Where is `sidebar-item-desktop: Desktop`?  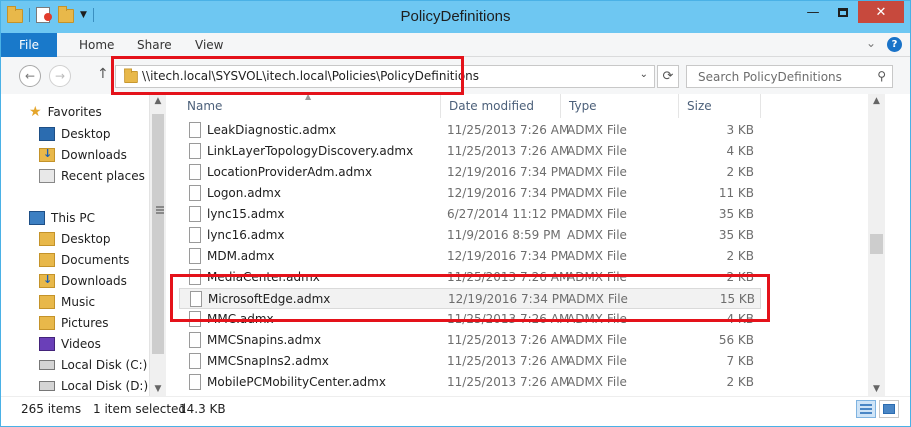 sidebar-item-desktop: Desktop is located at coordinates (75, 134).